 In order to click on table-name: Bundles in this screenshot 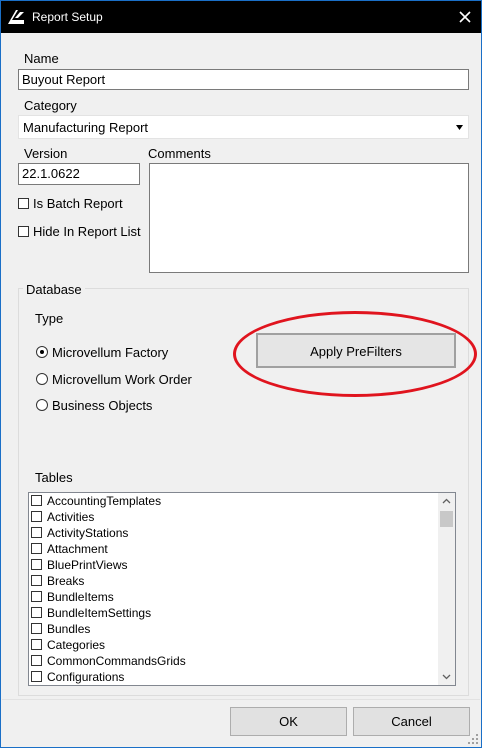, I will do `click(69, 629)`.